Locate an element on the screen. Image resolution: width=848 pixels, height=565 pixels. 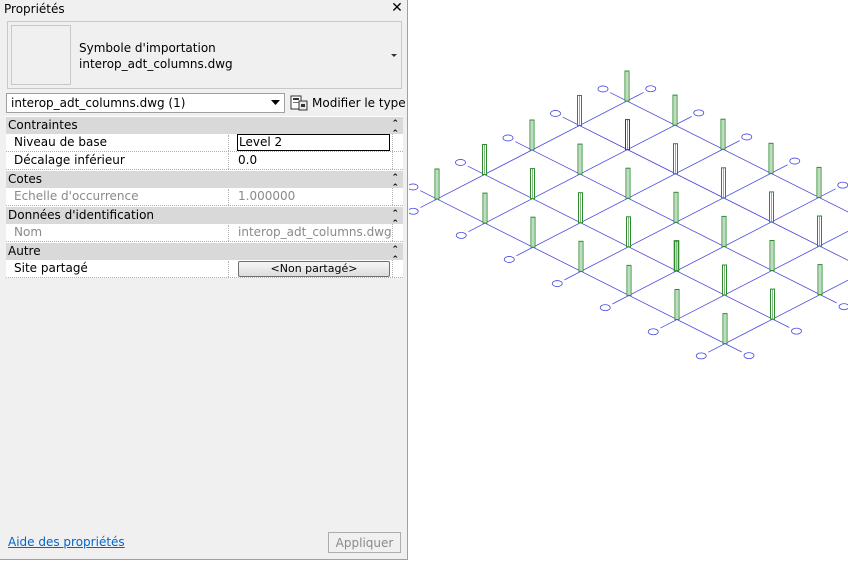
property-name: Décalage inférieur is located at coordinates (121, 161).